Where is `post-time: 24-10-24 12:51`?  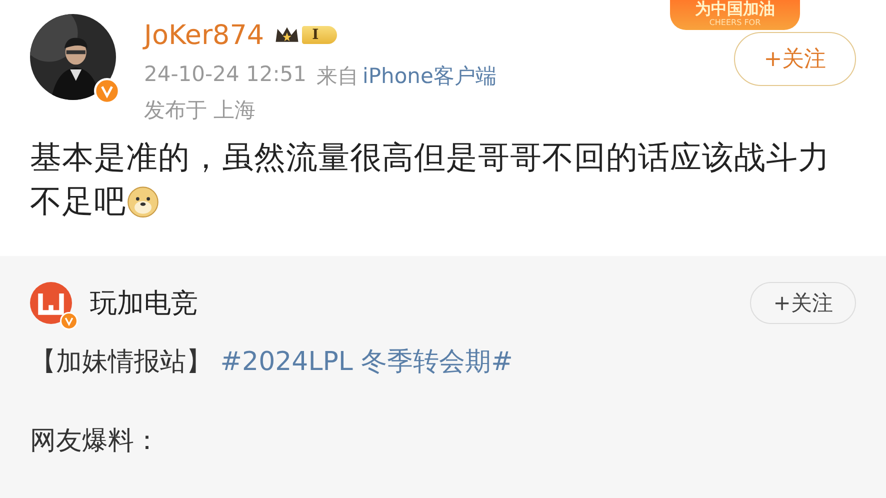 post-time: 24-10-24 12:51 is located at coordinates (225, 75).